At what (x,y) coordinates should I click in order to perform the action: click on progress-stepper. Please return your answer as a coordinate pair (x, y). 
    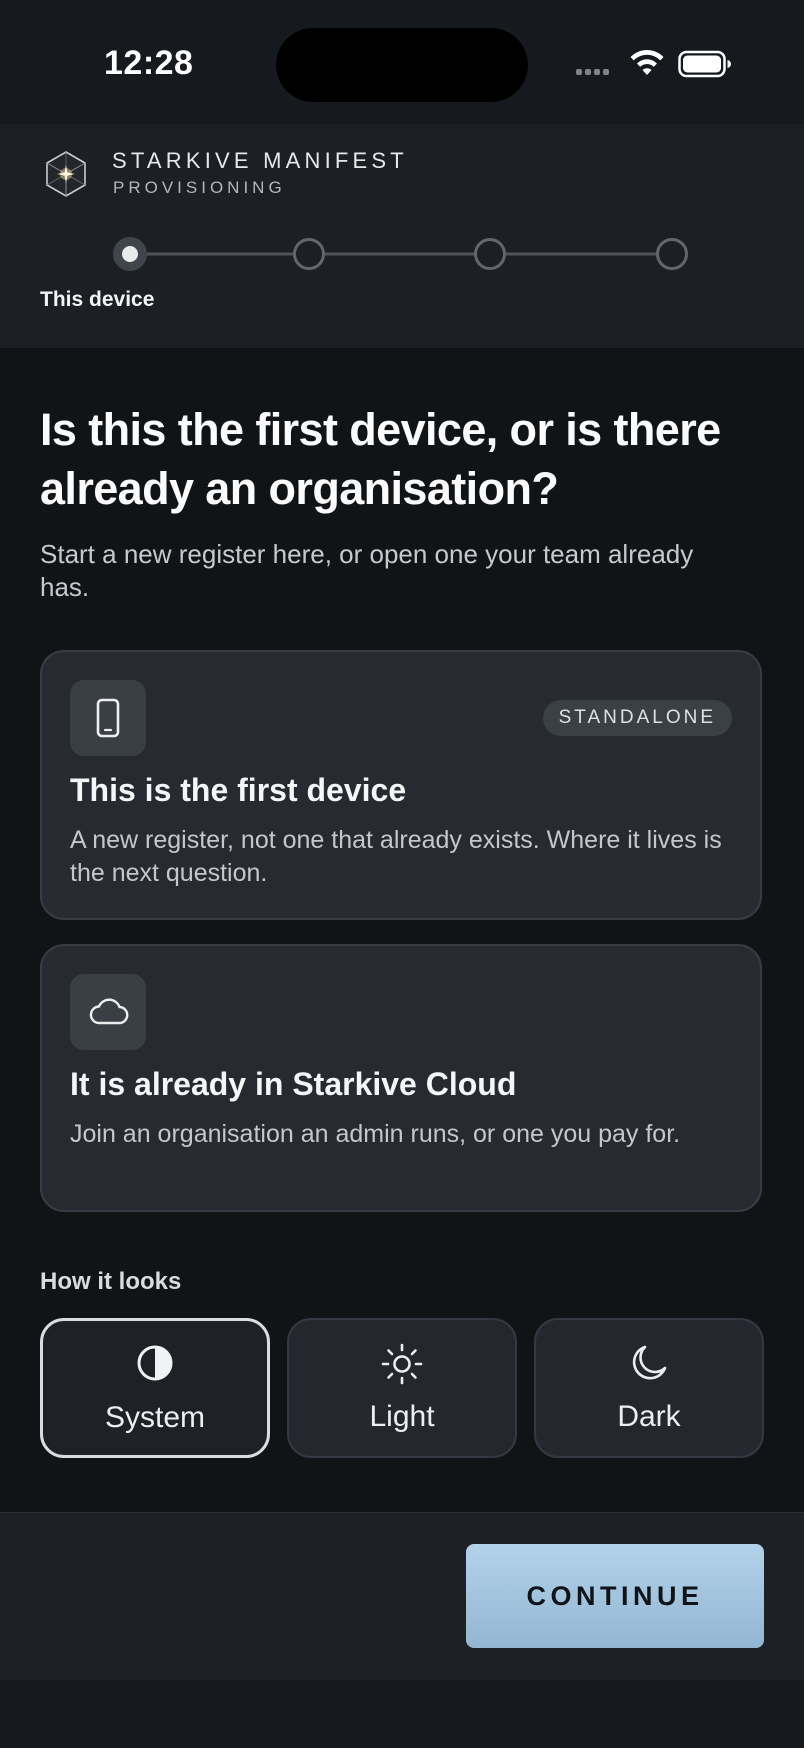
    Looking at the image, I should click on (400, 254).